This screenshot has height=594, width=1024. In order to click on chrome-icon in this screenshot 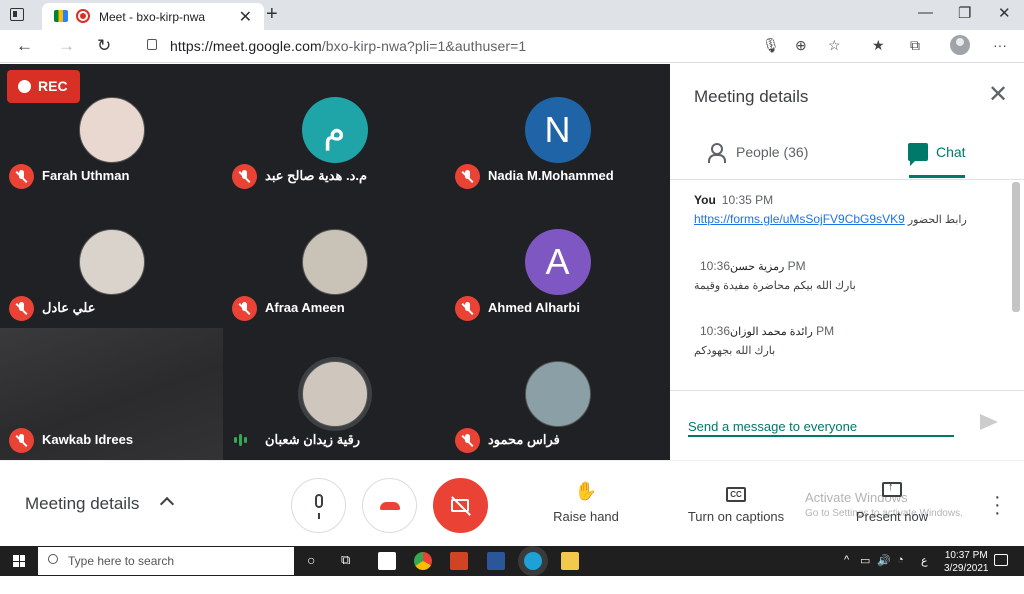, I will do `click(423, 561)`.